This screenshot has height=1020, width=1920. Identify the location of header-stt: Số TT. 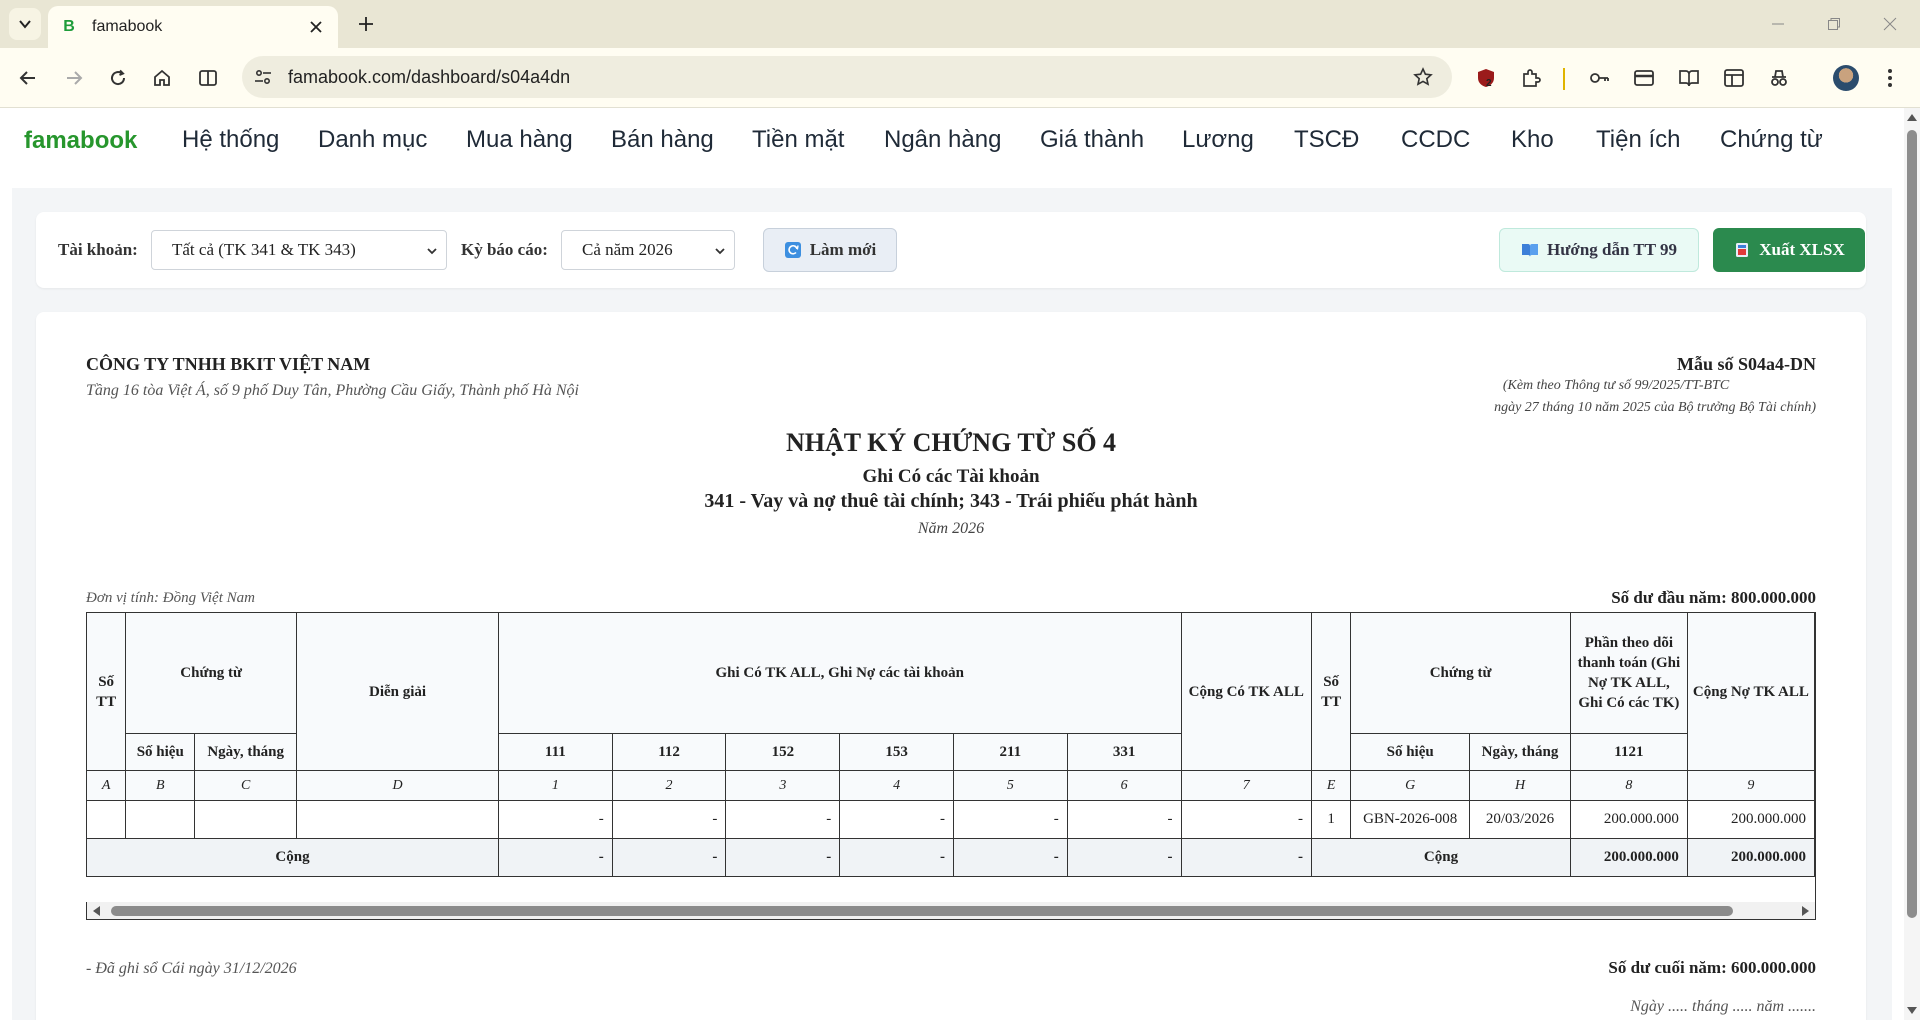
(106, 691).